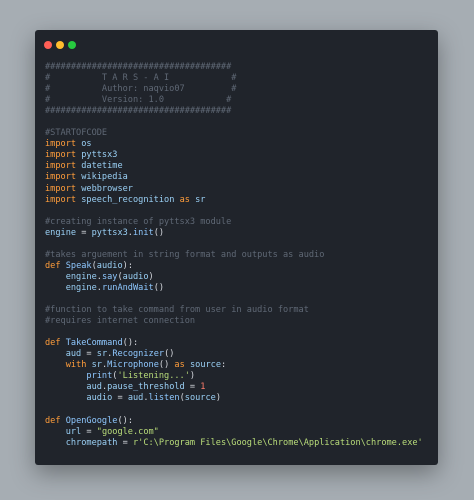 The image size is (474, 500). Describe the element at coordinates (76, 365) in the screenshot. I see `code-token: with` at that location.